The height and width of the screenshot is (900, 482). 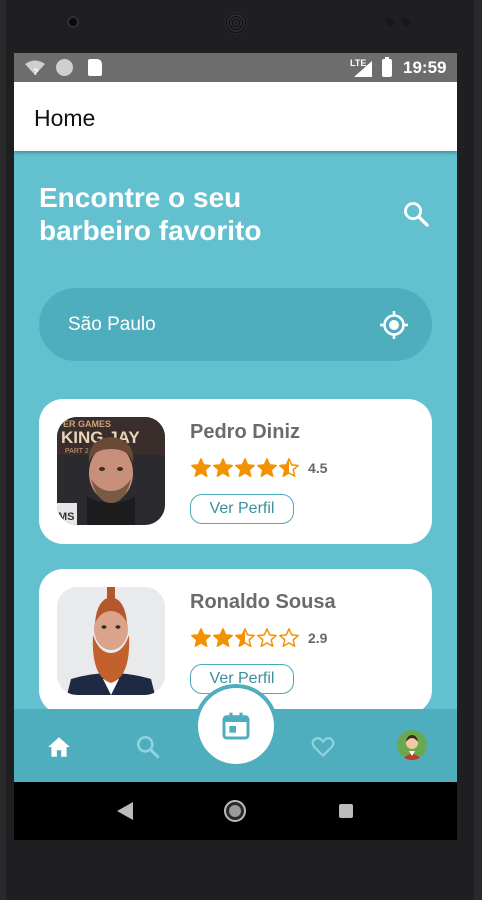 What do you see at coordinates (235, 116) in the screenshot?
I see `app-bar: Home` at bounding box center [235, 116].